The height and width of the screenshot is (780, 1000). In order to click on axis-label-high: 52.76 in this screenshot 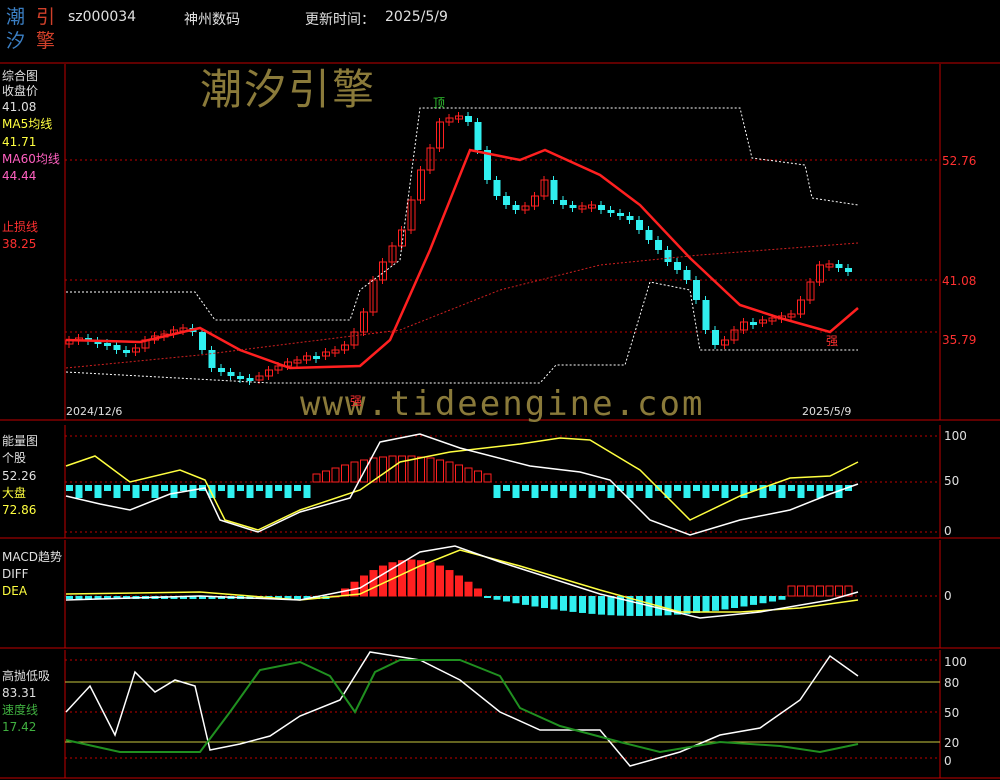, I will do `click(959, 161)`.